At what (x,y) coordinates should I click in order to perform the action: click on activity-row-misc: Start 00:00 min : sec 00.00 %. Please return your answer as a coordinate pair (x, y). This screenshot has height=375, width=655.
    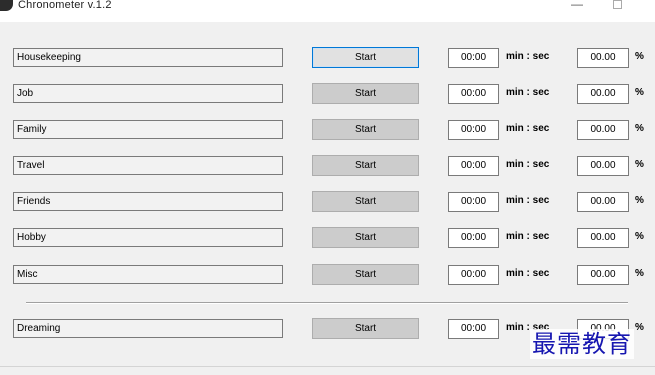
    Looking at the image, I should click on (327, 275).